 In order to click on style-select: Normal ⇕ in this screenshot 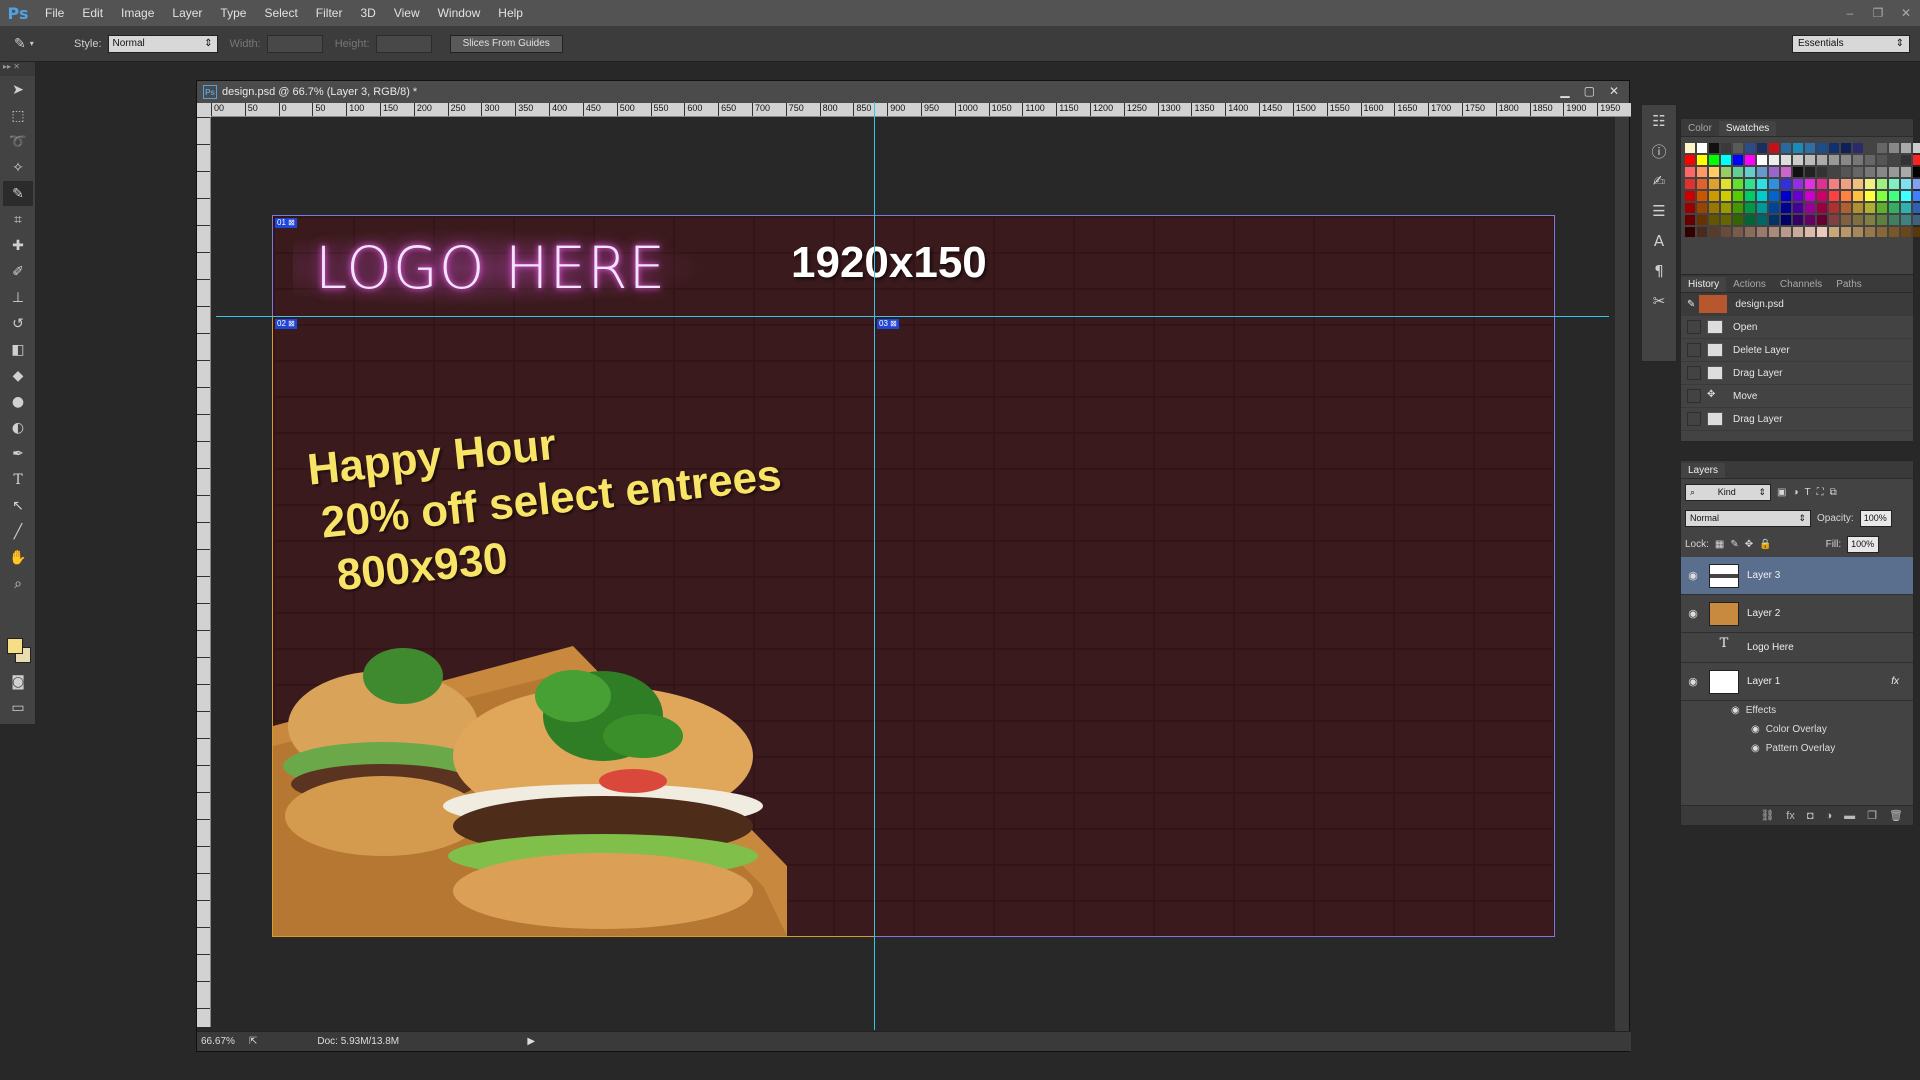, I will do `click(162, 43)`.